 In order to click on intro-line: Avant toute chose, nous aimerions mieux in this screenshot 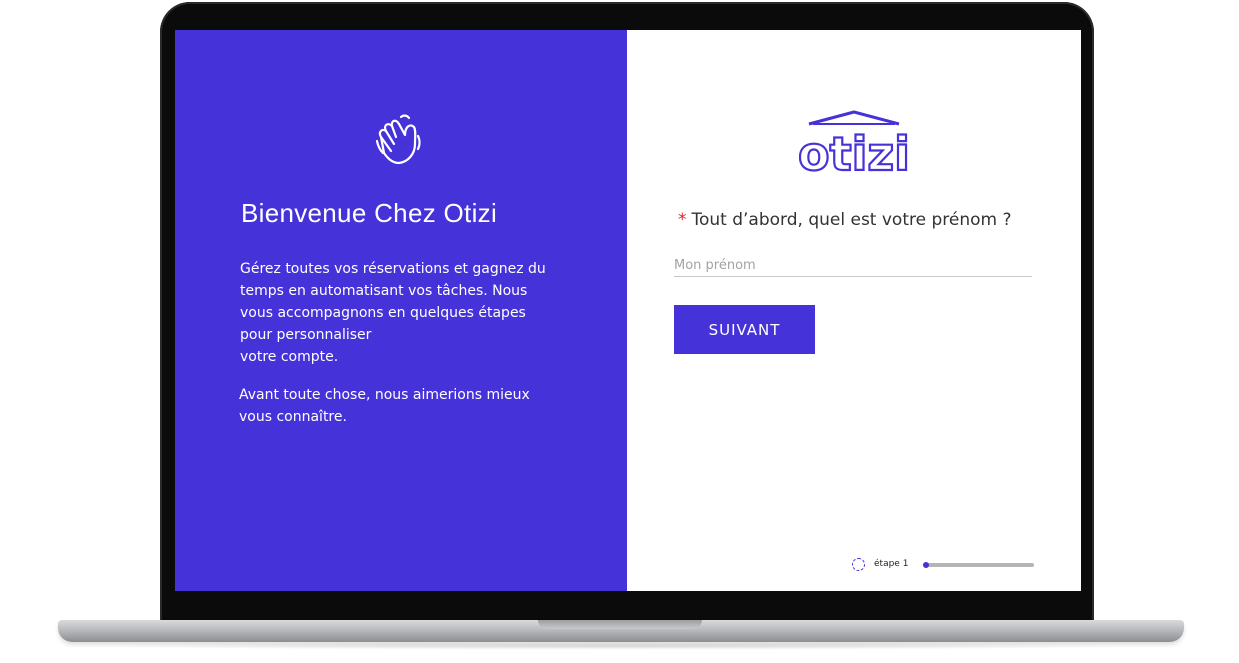, I will do `click(384, 395)`.